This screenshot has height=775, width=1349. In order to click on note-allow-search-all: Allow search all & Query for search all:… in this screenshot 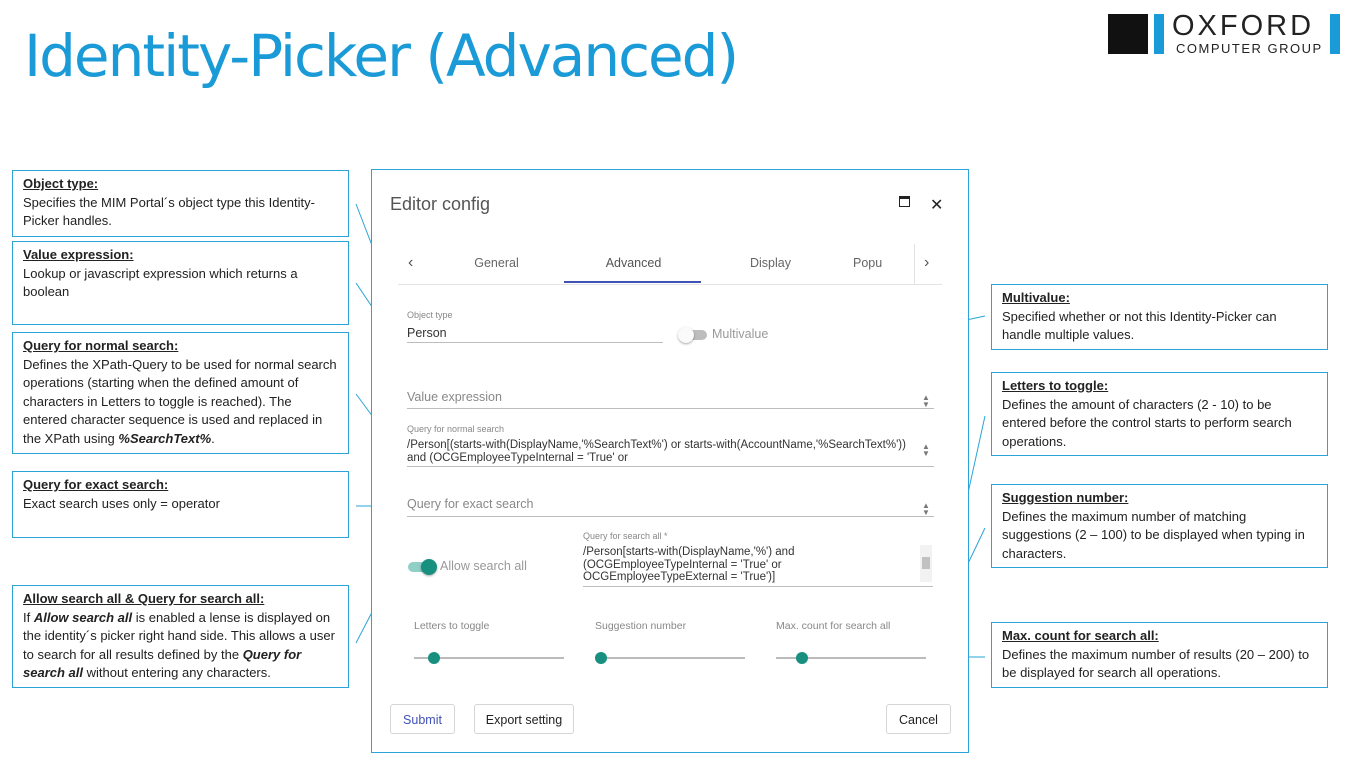, I will do `click(180, 636)`.